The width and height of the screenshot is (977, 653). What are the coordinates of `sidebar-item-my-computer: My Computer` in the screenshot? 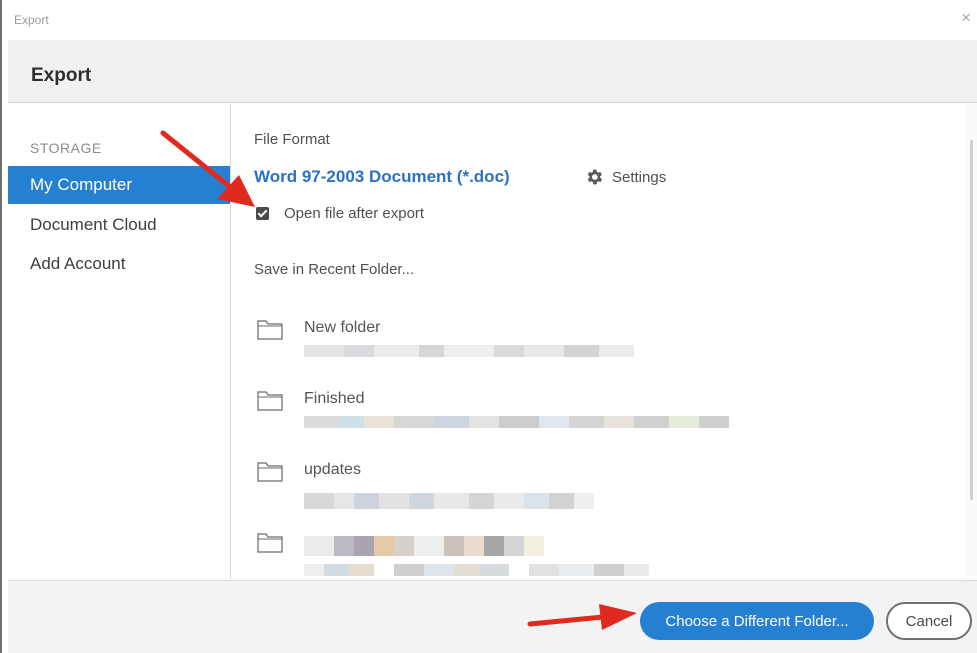 It's located at (119, 185).